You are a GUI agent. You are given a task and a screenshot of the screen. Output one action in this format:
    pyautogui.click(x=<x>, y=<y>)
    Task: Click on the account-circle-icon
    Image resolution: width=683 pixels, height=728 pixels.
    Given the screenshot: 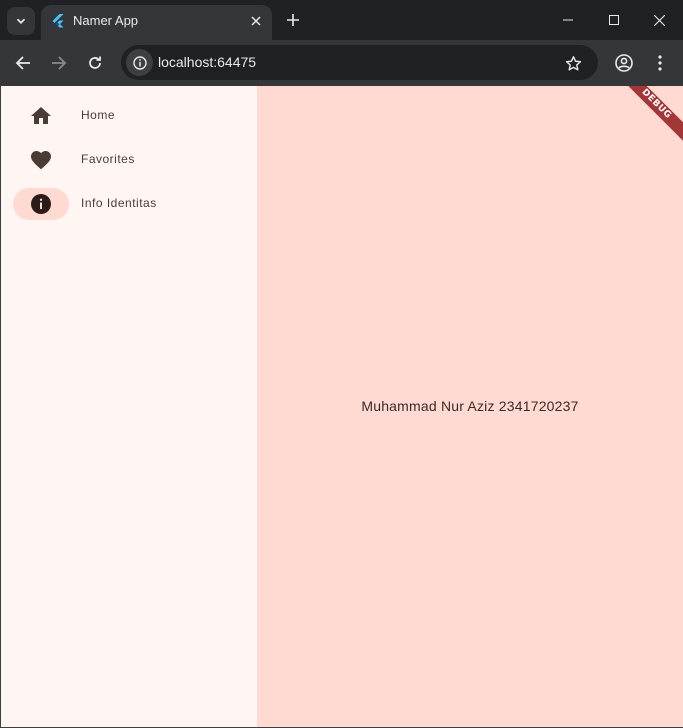 What is the action you would take?
    pyautogui.click(x=624, y=63)
    